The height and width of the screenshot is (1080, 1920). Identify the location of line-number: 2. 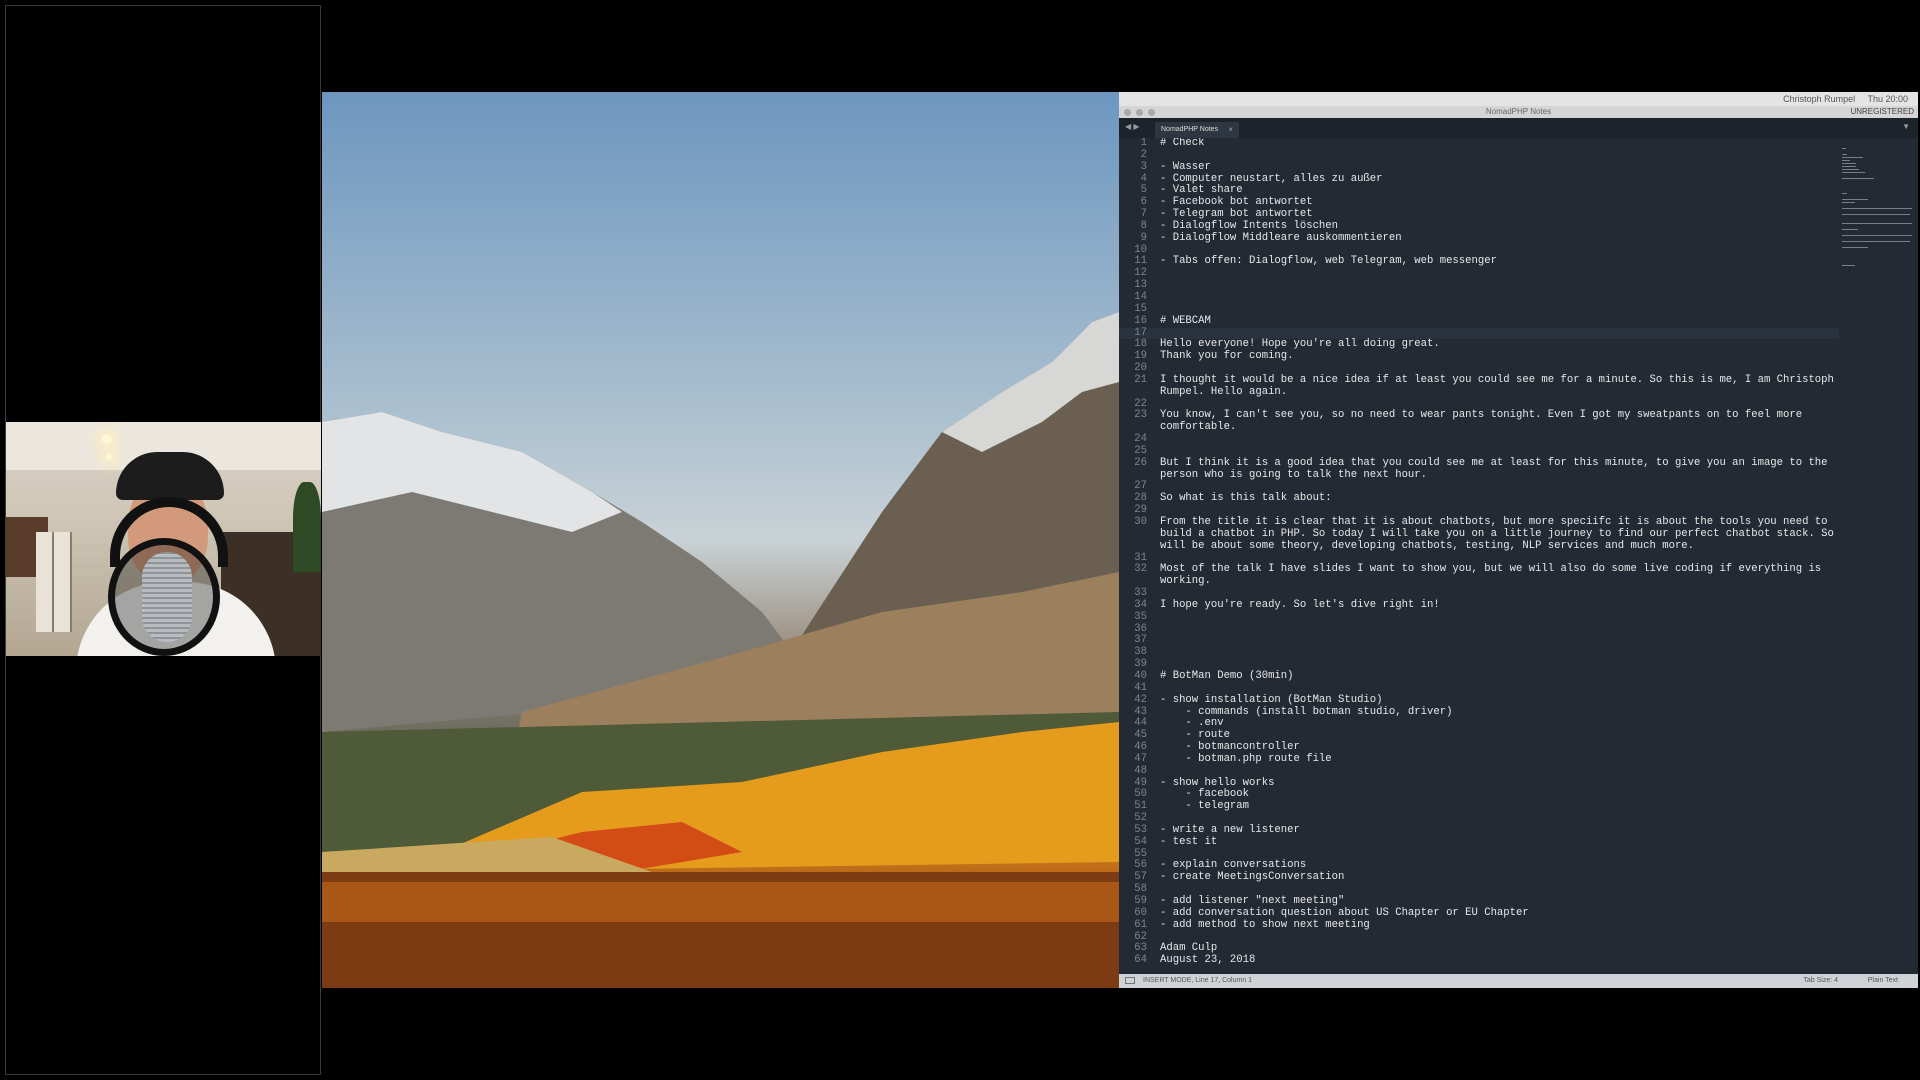
(1143, 154).